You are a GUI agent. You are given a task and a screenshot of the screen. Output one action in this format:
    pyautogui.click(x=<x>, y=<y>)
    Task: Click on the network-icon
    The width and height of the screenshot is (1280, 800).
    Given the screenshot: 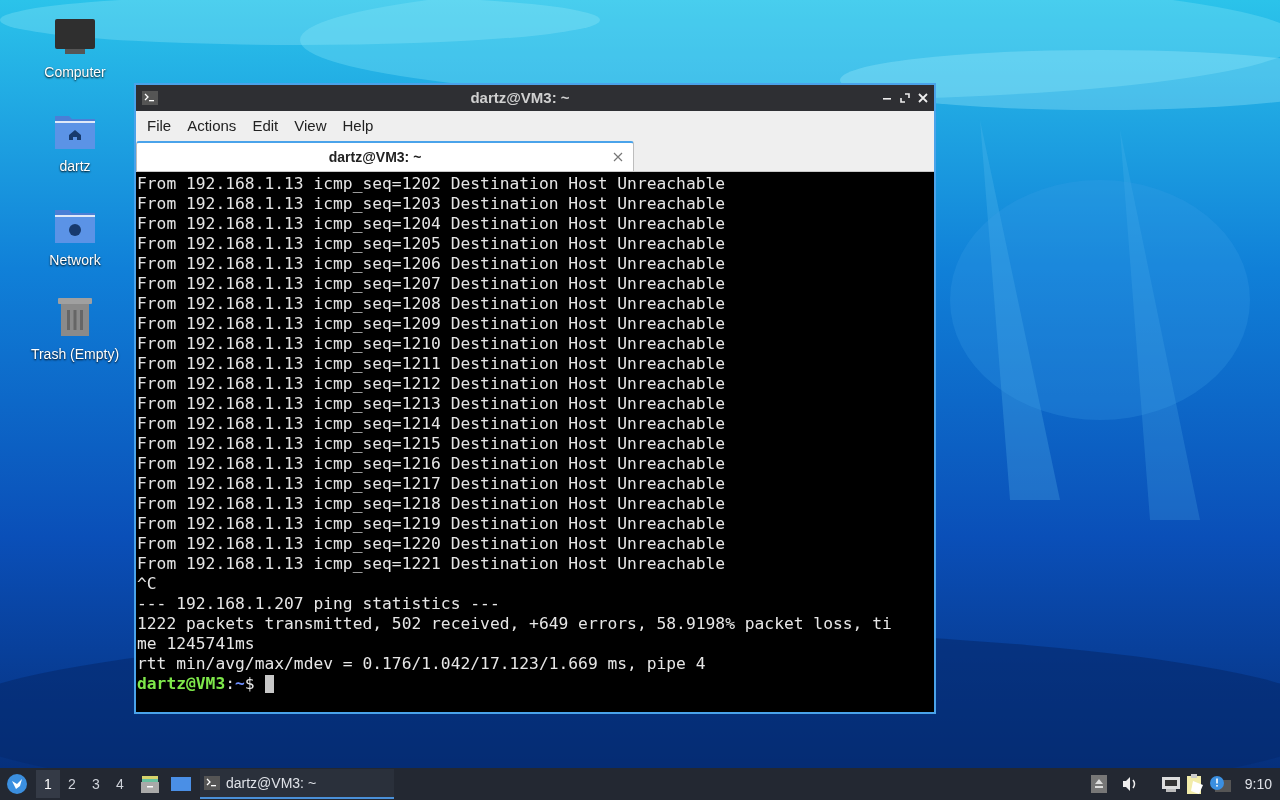 What is the action you would take?
    pyautogui.click(x=1170, y=784)
    